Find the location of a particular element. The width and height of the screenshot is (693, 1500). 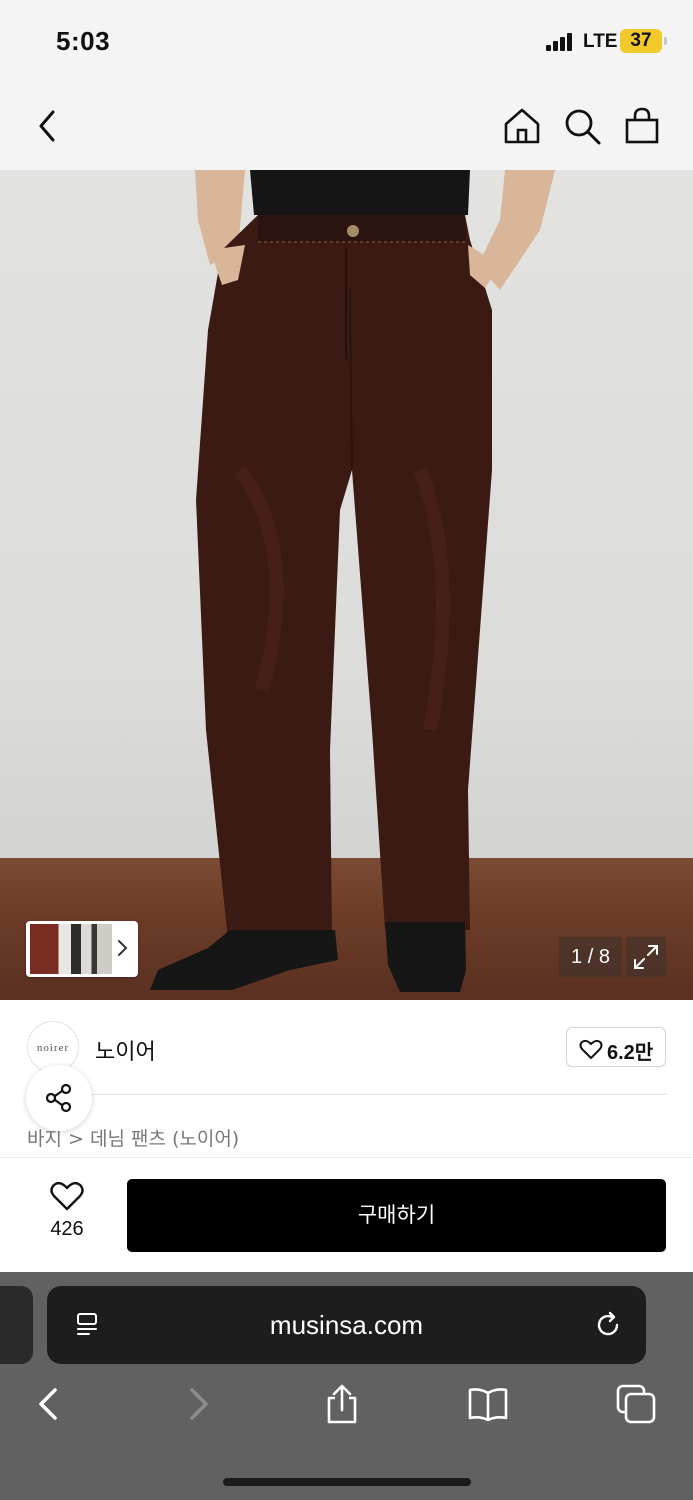

status-bar: 5:03 LTE 37 is located at coordinates (346, 42).